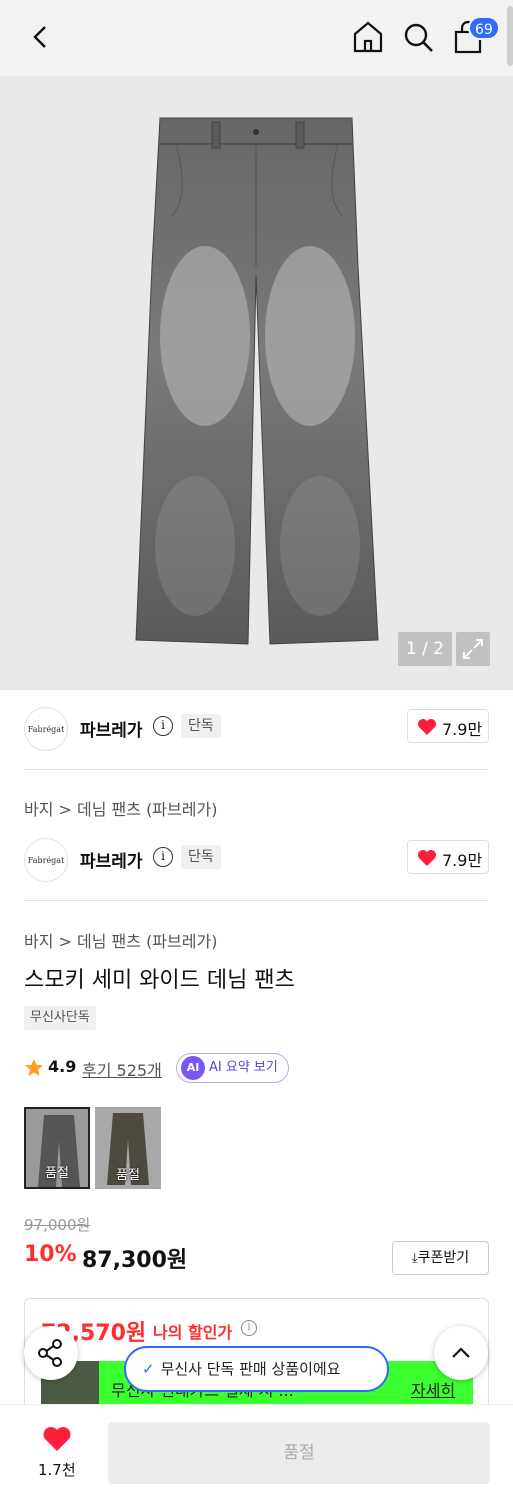 This screenshot has width=513, height=1500. I want to click on top-bar: 69, so click(256, 38).